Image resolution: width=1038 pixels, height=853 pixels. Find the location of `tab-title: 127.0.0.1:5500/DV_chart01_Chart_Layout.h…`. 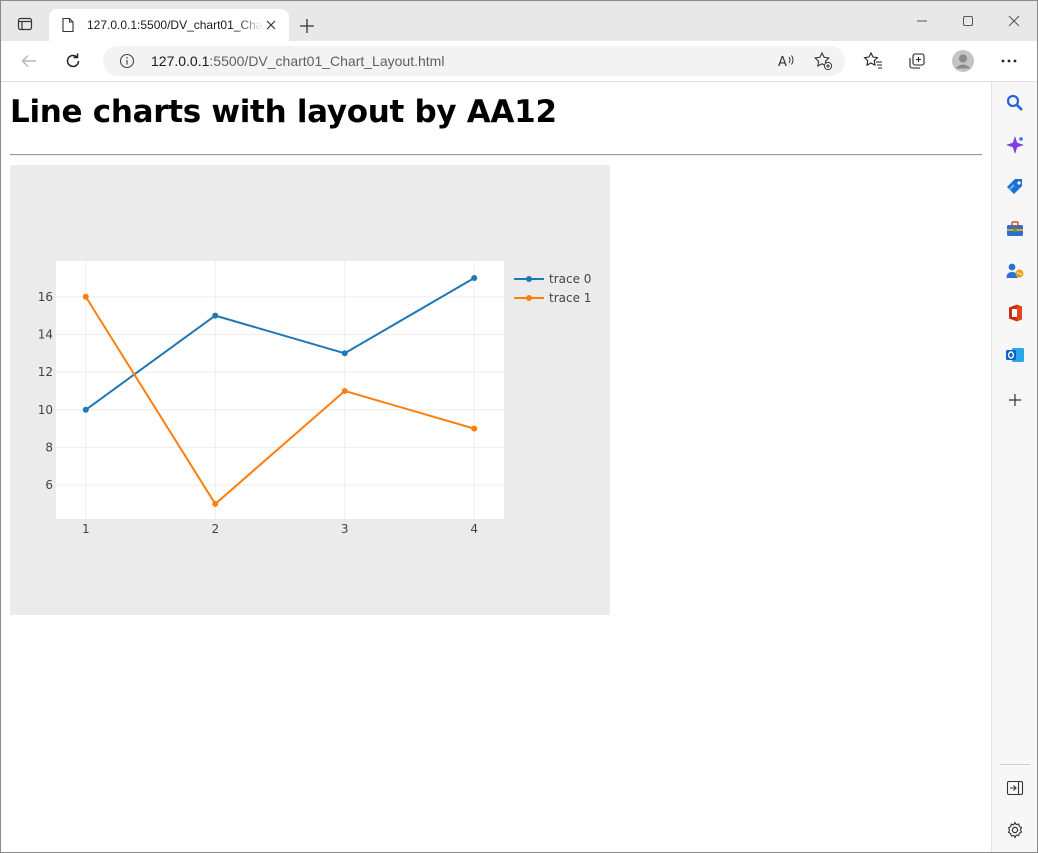

tab-title: 127.0.0.1:5500/DV_chart01_Chart_Layout.h… is located at coordinates (175, 25).